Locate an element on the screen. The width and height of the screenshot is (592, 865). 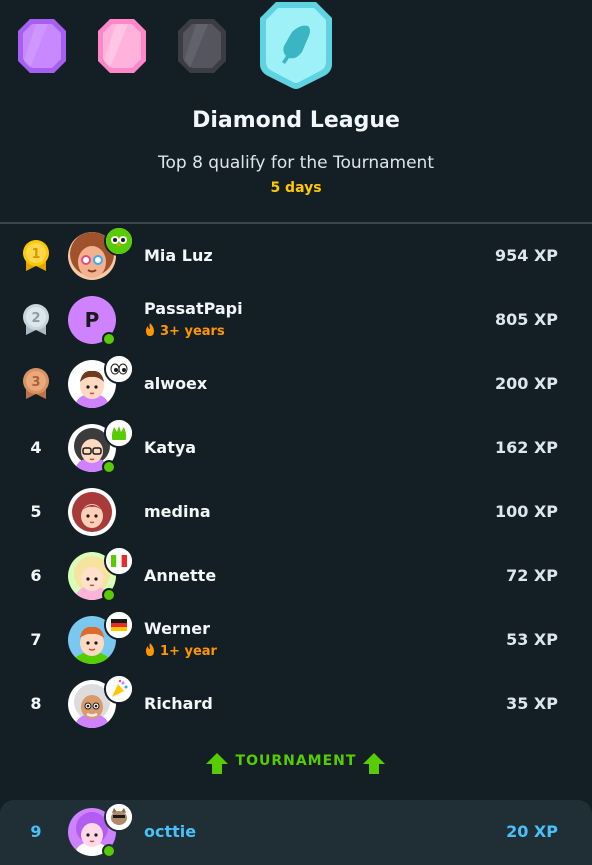
xp-value: 805 XP is located at coordinates (526, 319).